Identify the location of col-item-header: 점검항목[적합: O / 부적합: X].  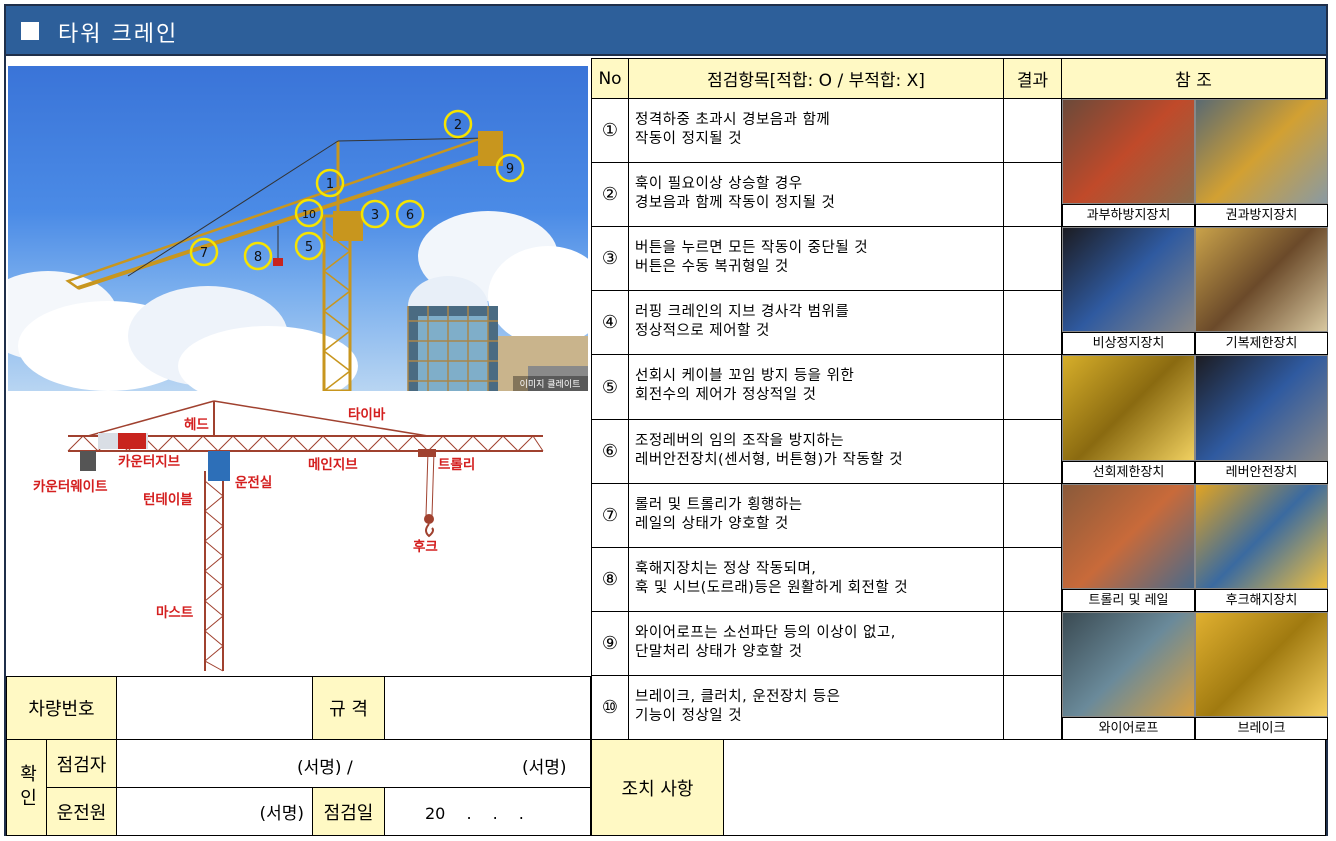
(816, 78).